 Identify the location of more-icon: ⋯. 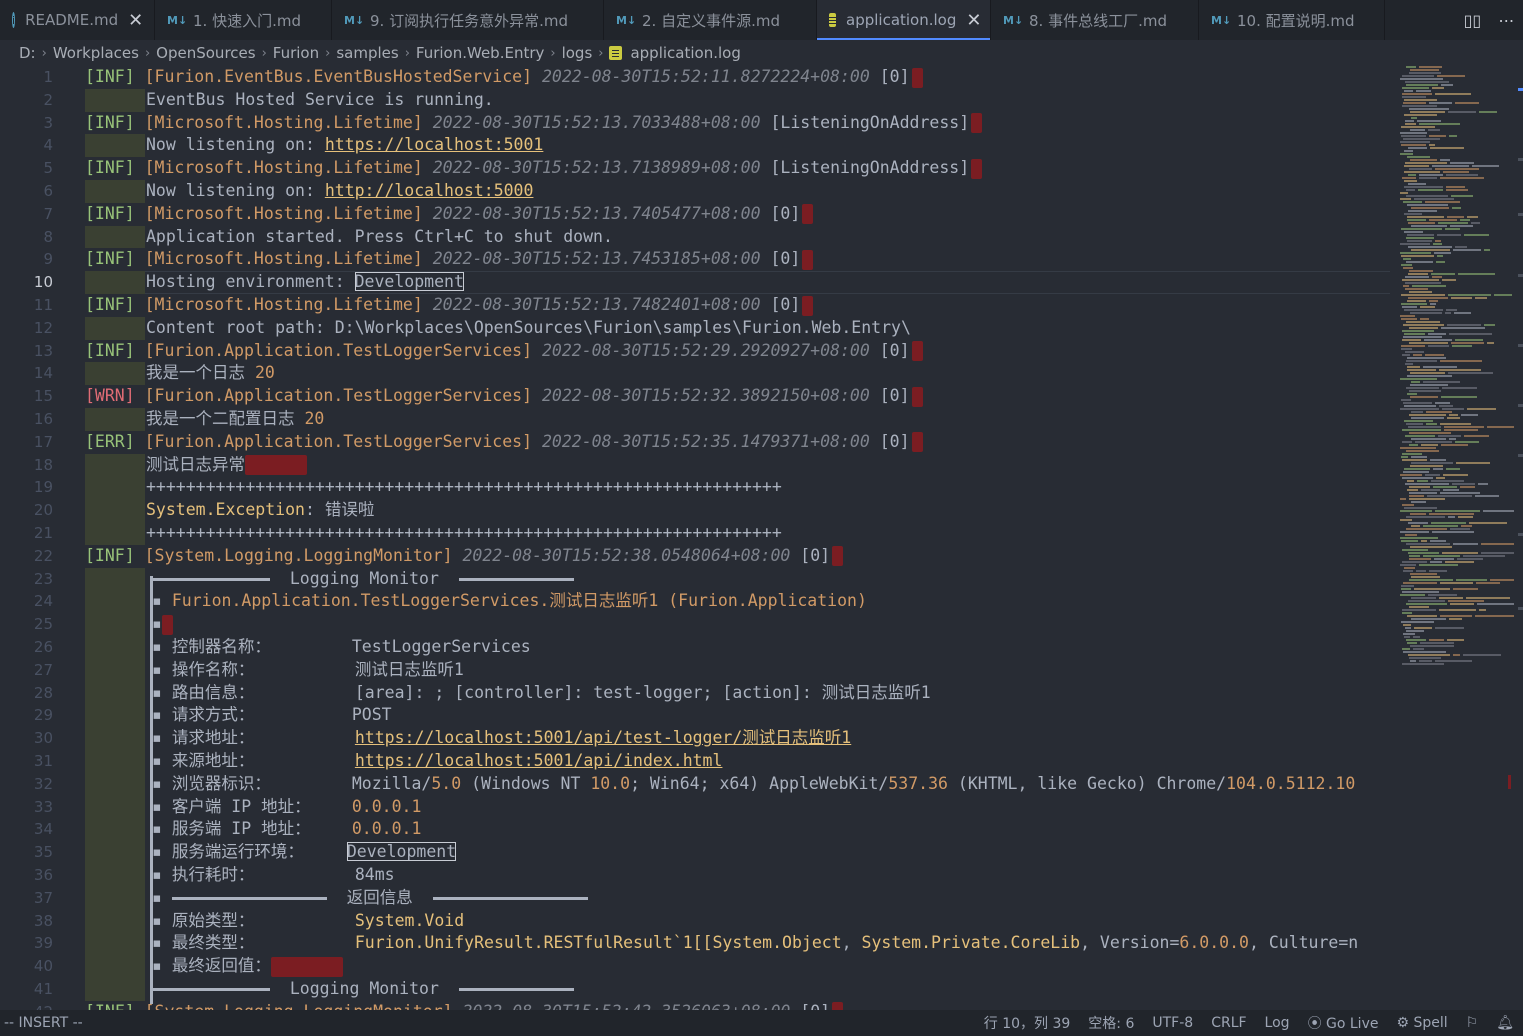
(1506, 20).